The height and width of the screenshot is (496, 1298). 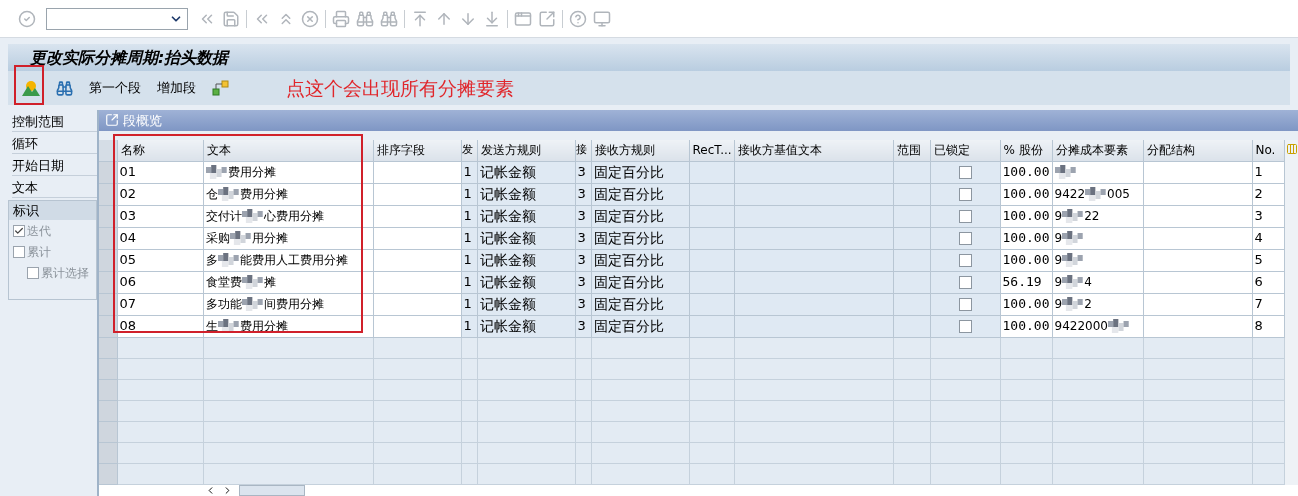 What do you see at coordinates (813, 151) in the screenshot?
I see `column-header: 接收方基值文本` at bounding box center [813, 151].